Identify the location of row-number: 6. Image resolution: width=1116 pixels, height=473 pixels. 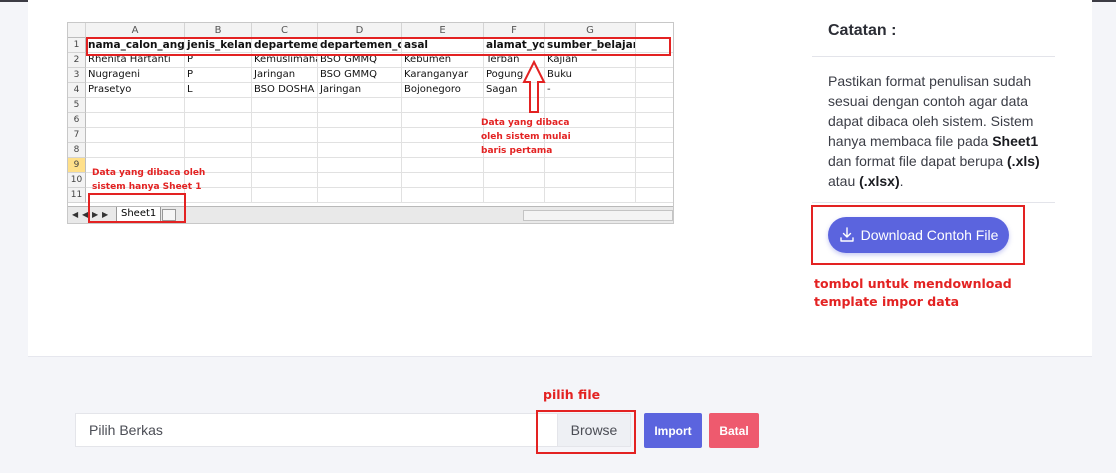
(77, 120).